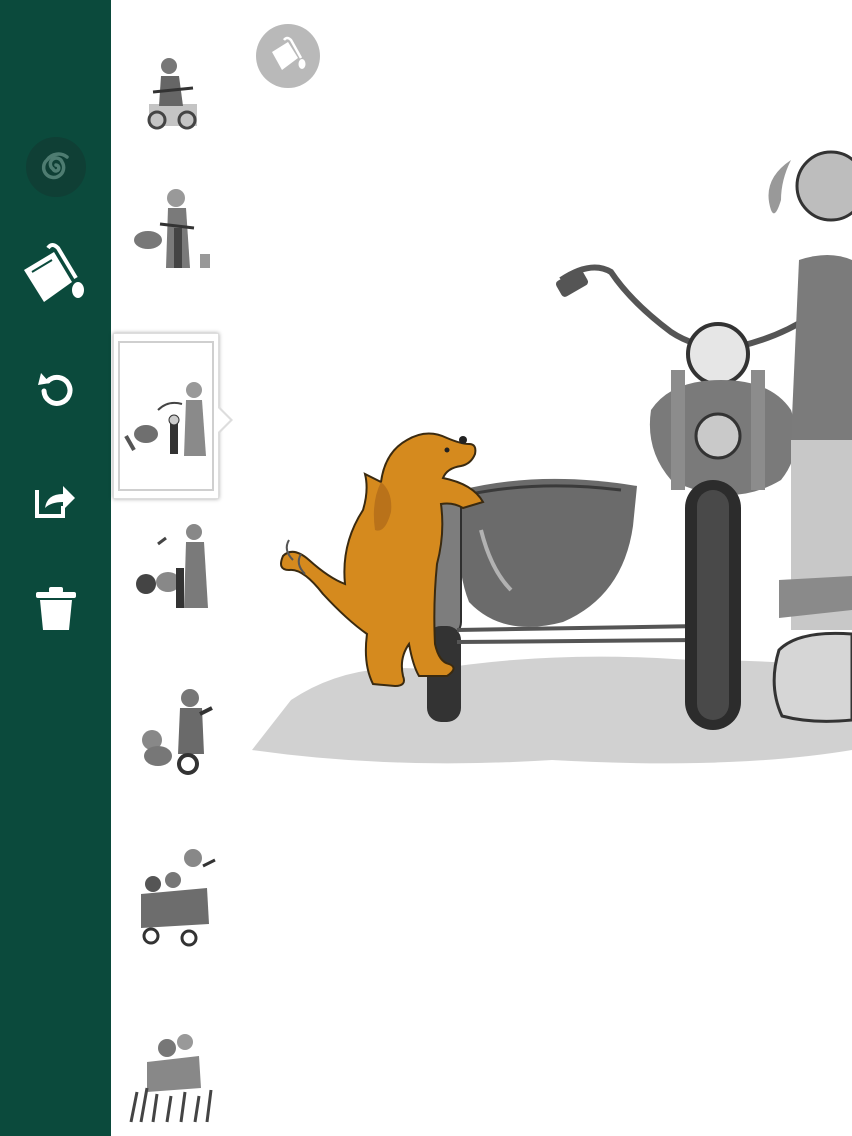 Image resolution: width=852 pixels, height=1136 pixels. What do you see at coordinates (55, 167) in the screenshot?
I see `spiral-logo-icon` at bounding box center [55, 167].